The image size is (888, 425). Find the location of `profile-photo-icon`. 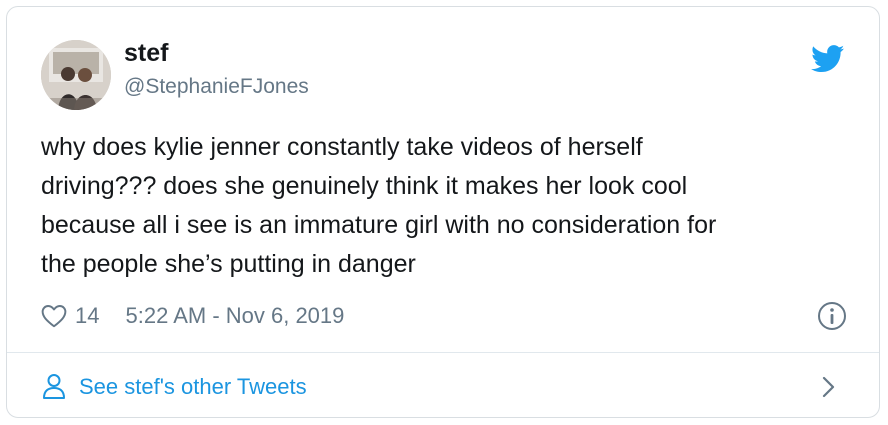

profile-photo-icon is located at coordinates (76, 75).